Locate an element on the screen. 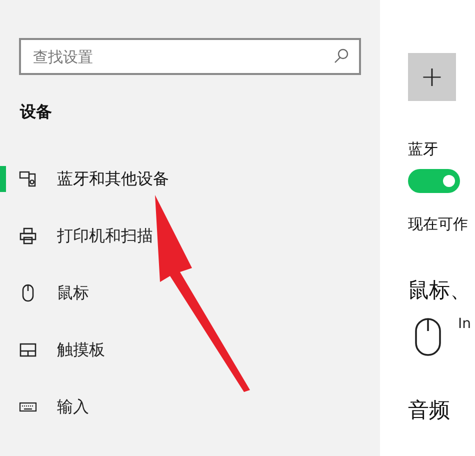 The height and width of the screenshot is (456, 475). nav-item: 打印机和扫描 is located at coordinates (190, 235).